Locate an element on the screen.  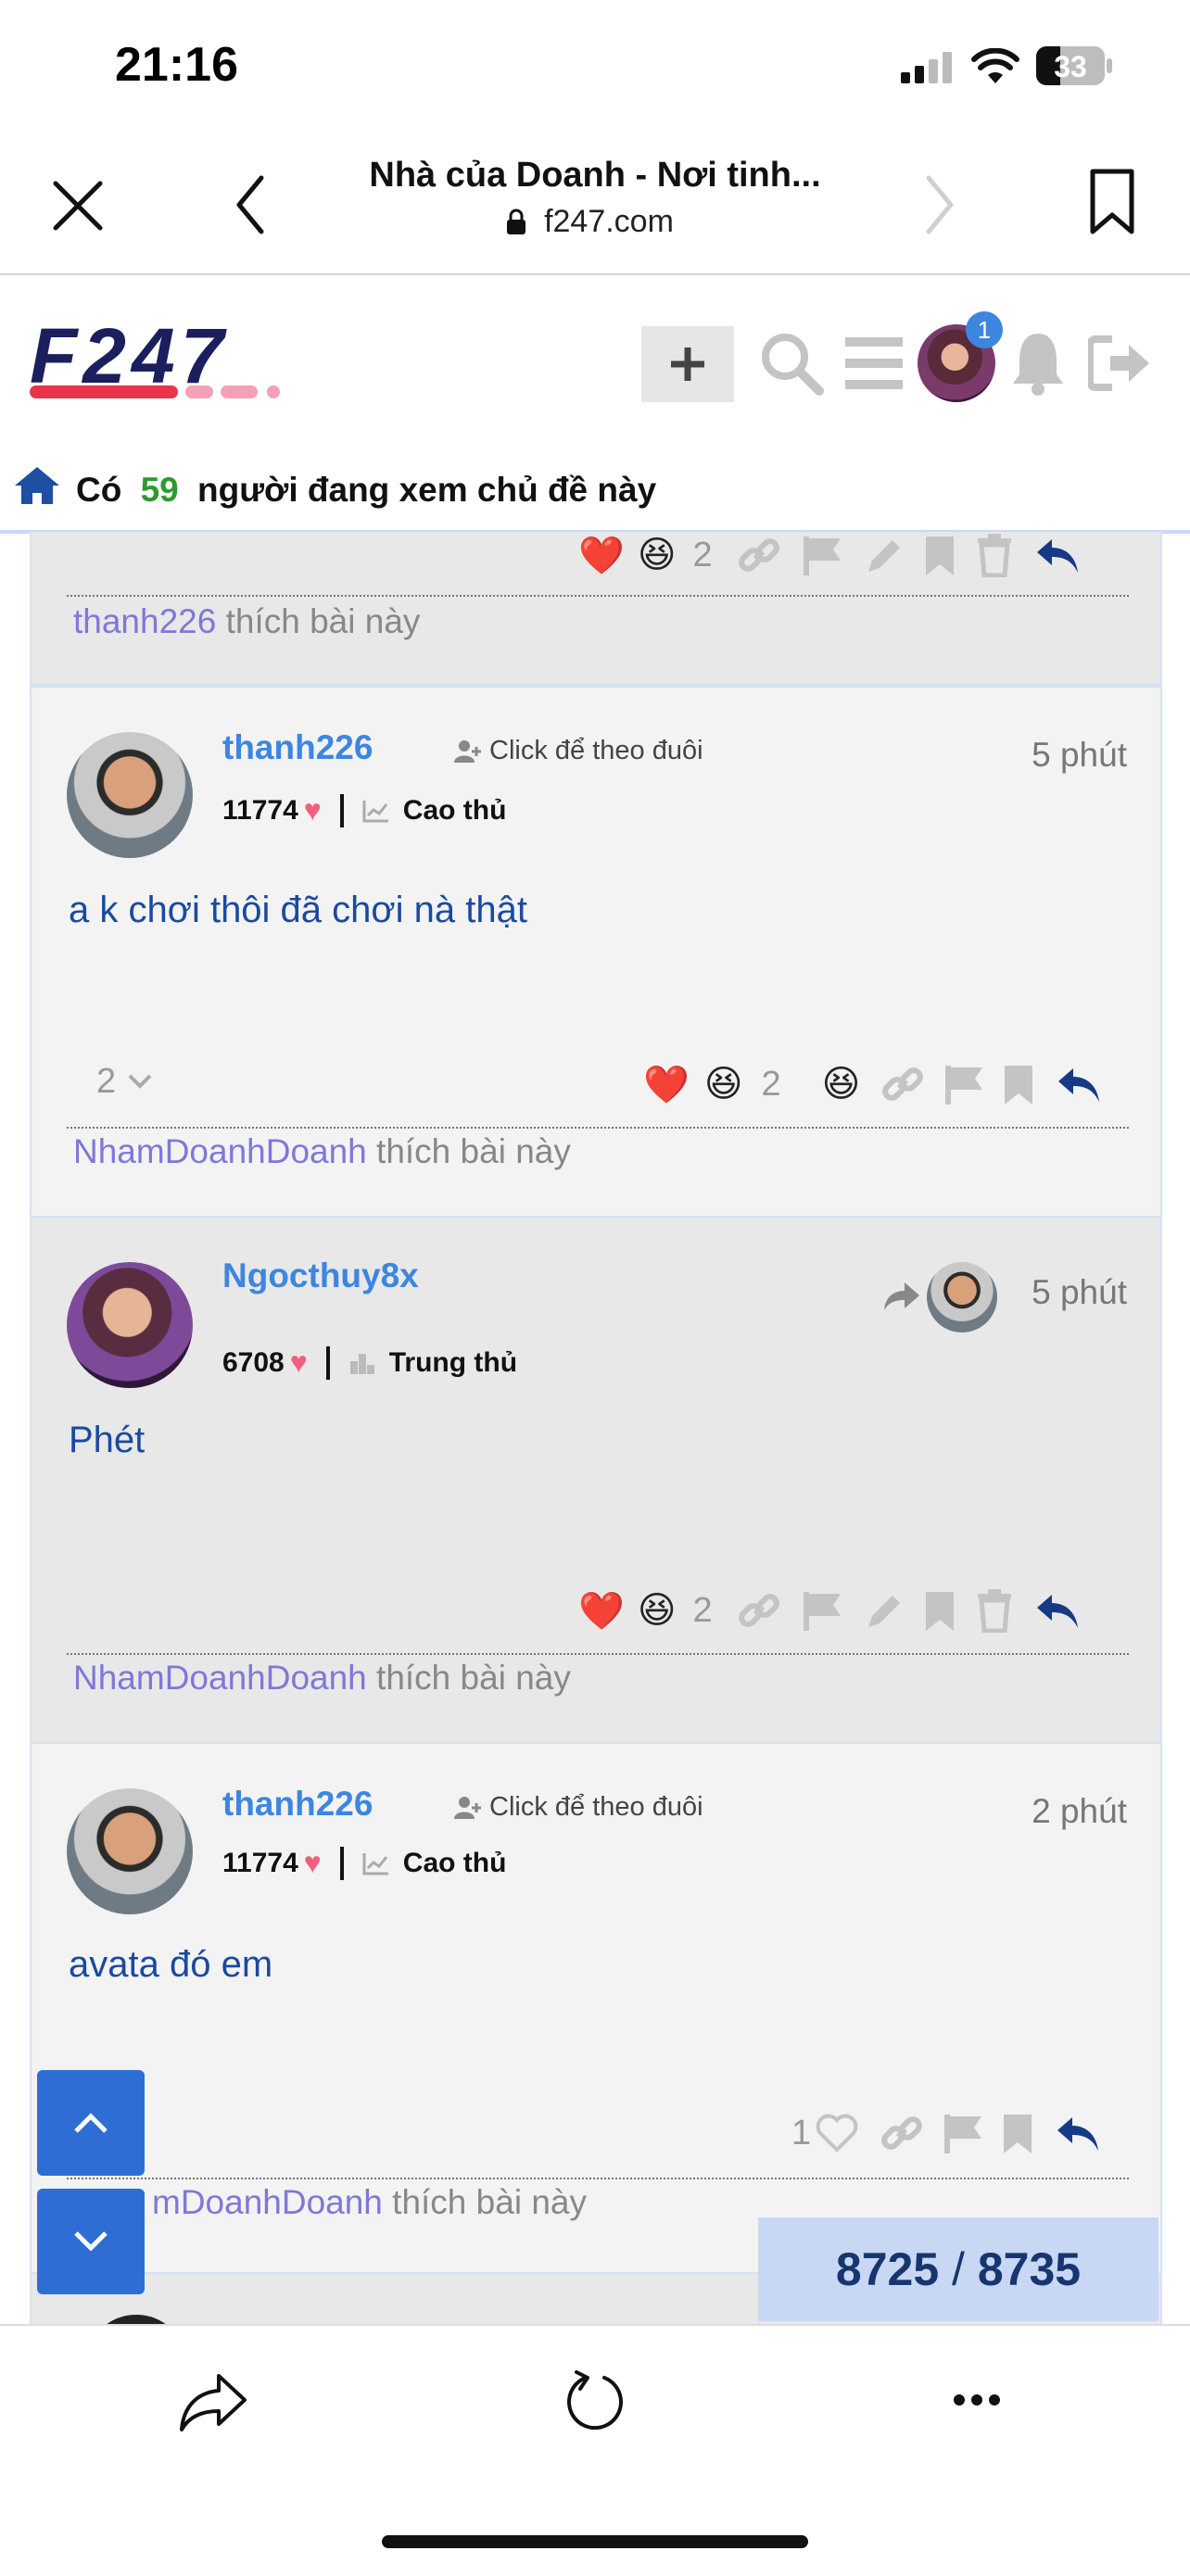
menu-icon is located at coordinates (874, 363).